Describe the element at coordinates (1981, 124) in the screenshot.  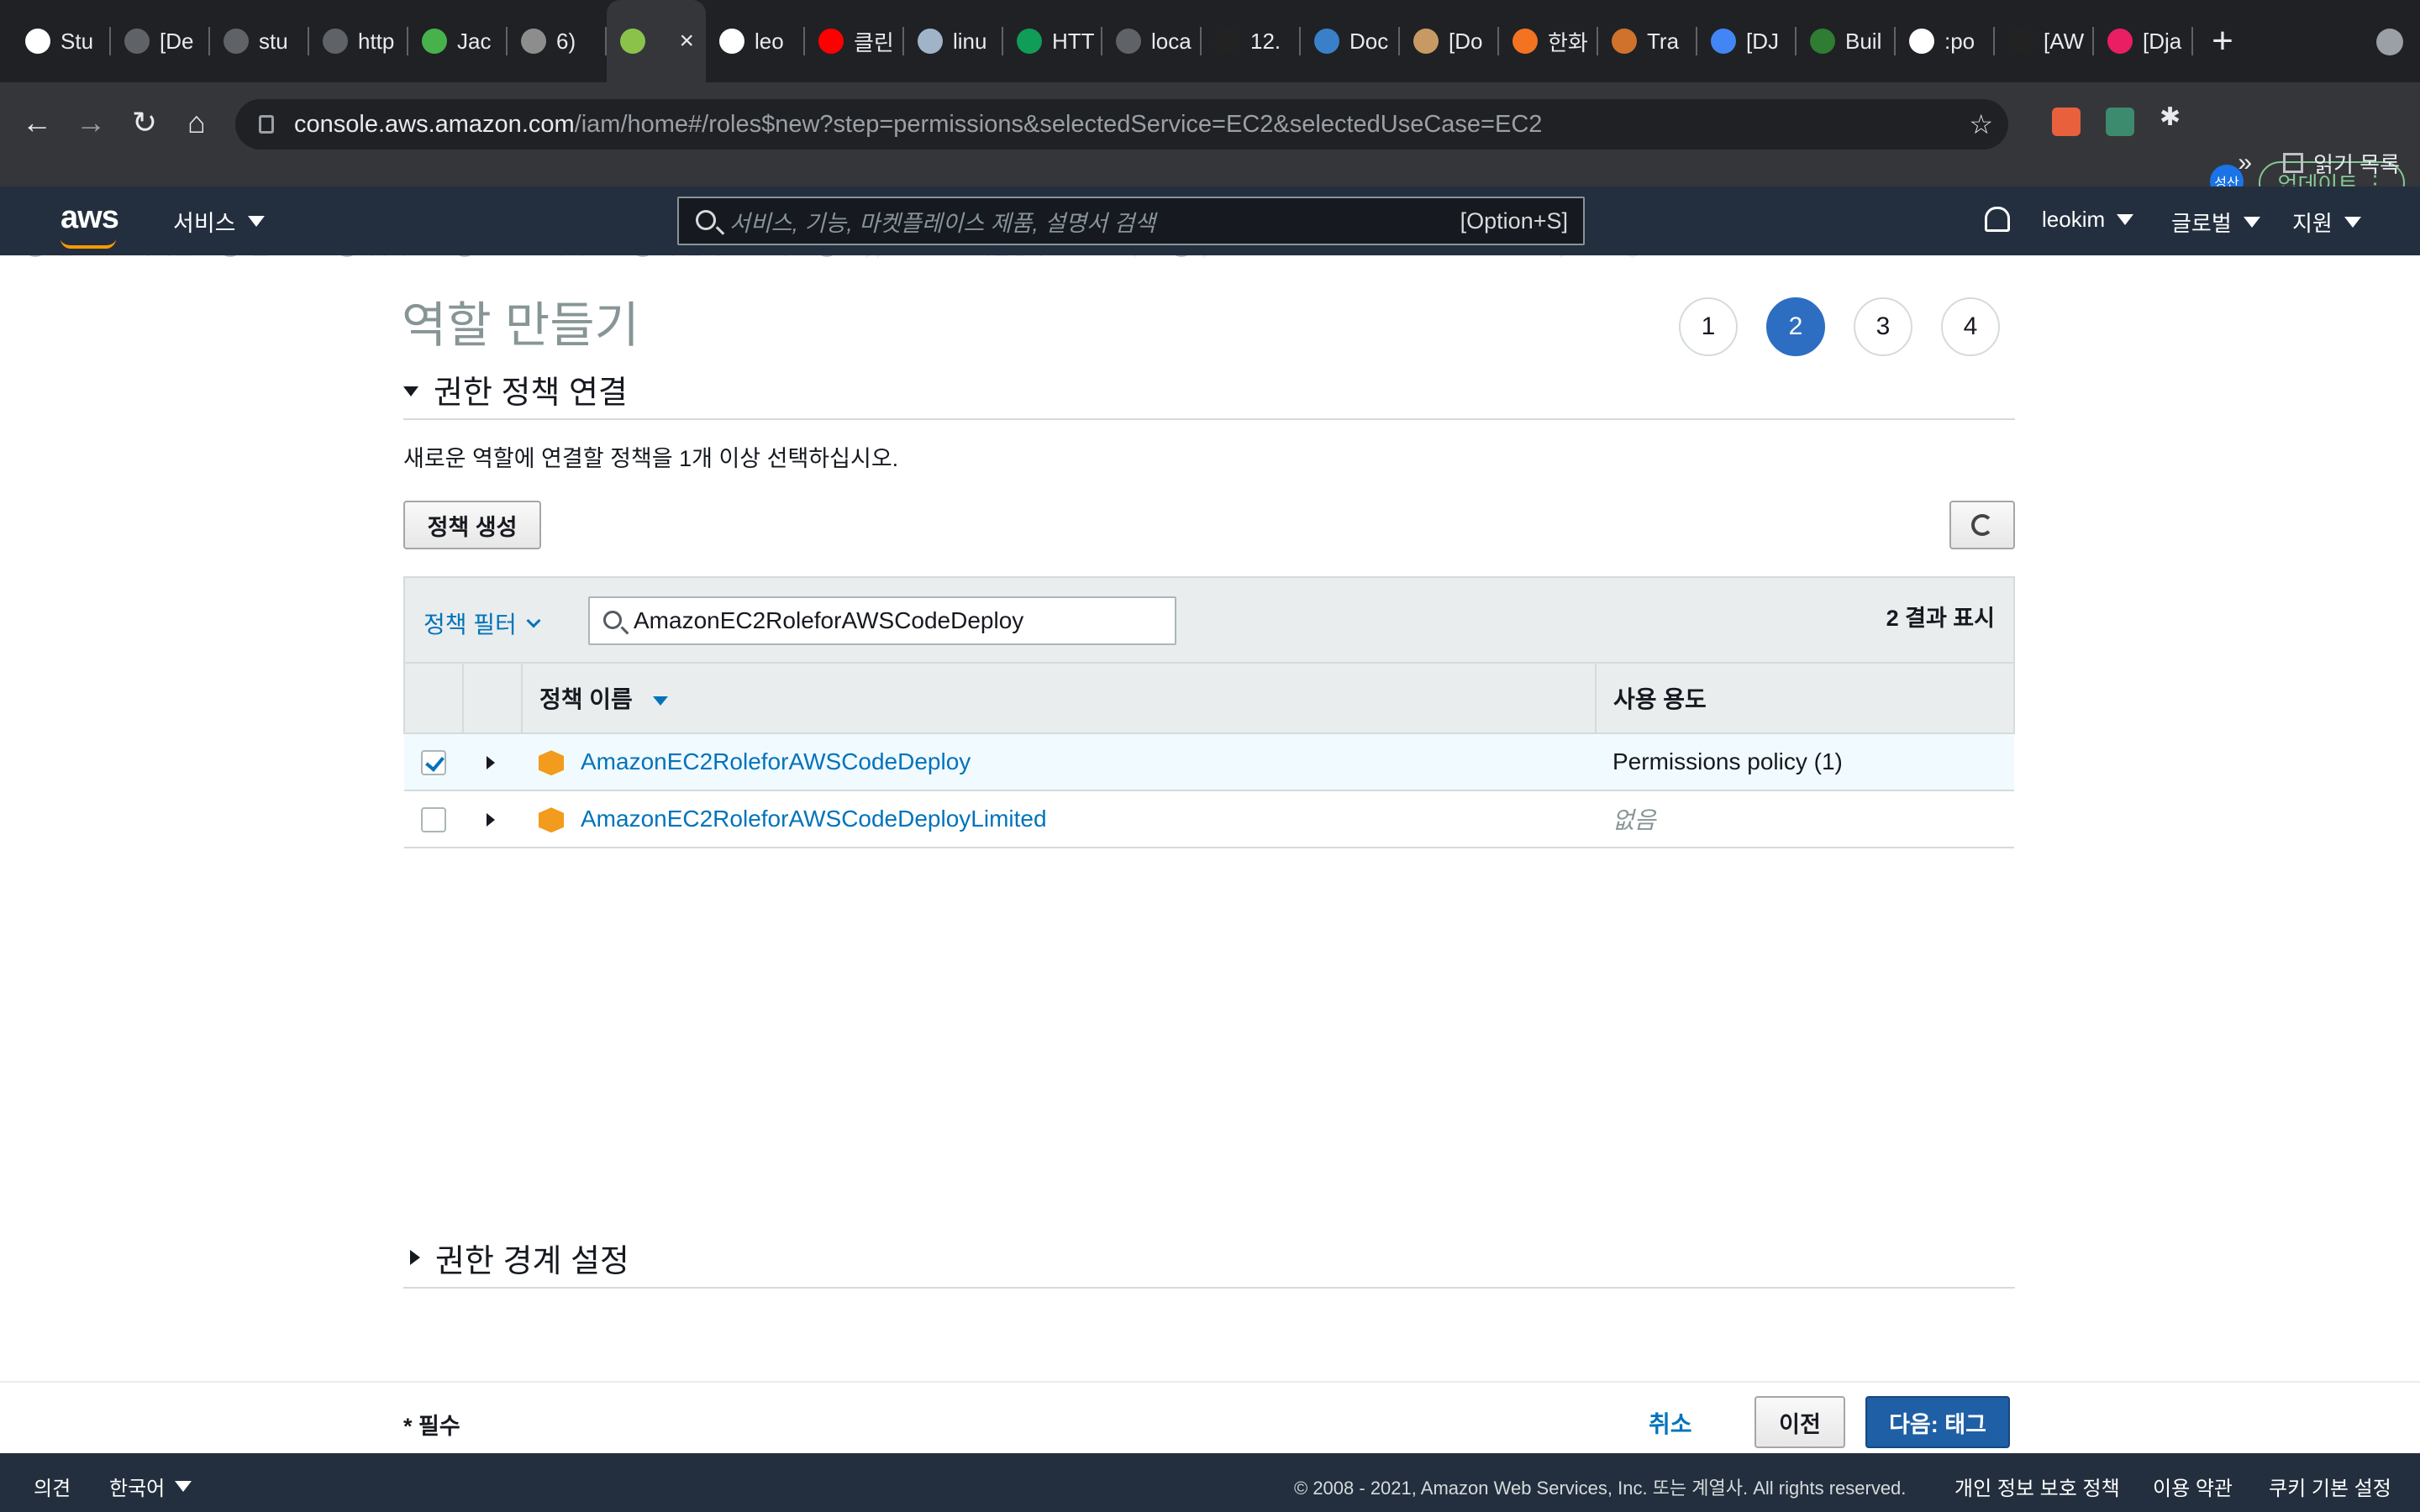
I see `bookmark-star-icon: ☆` at that location.